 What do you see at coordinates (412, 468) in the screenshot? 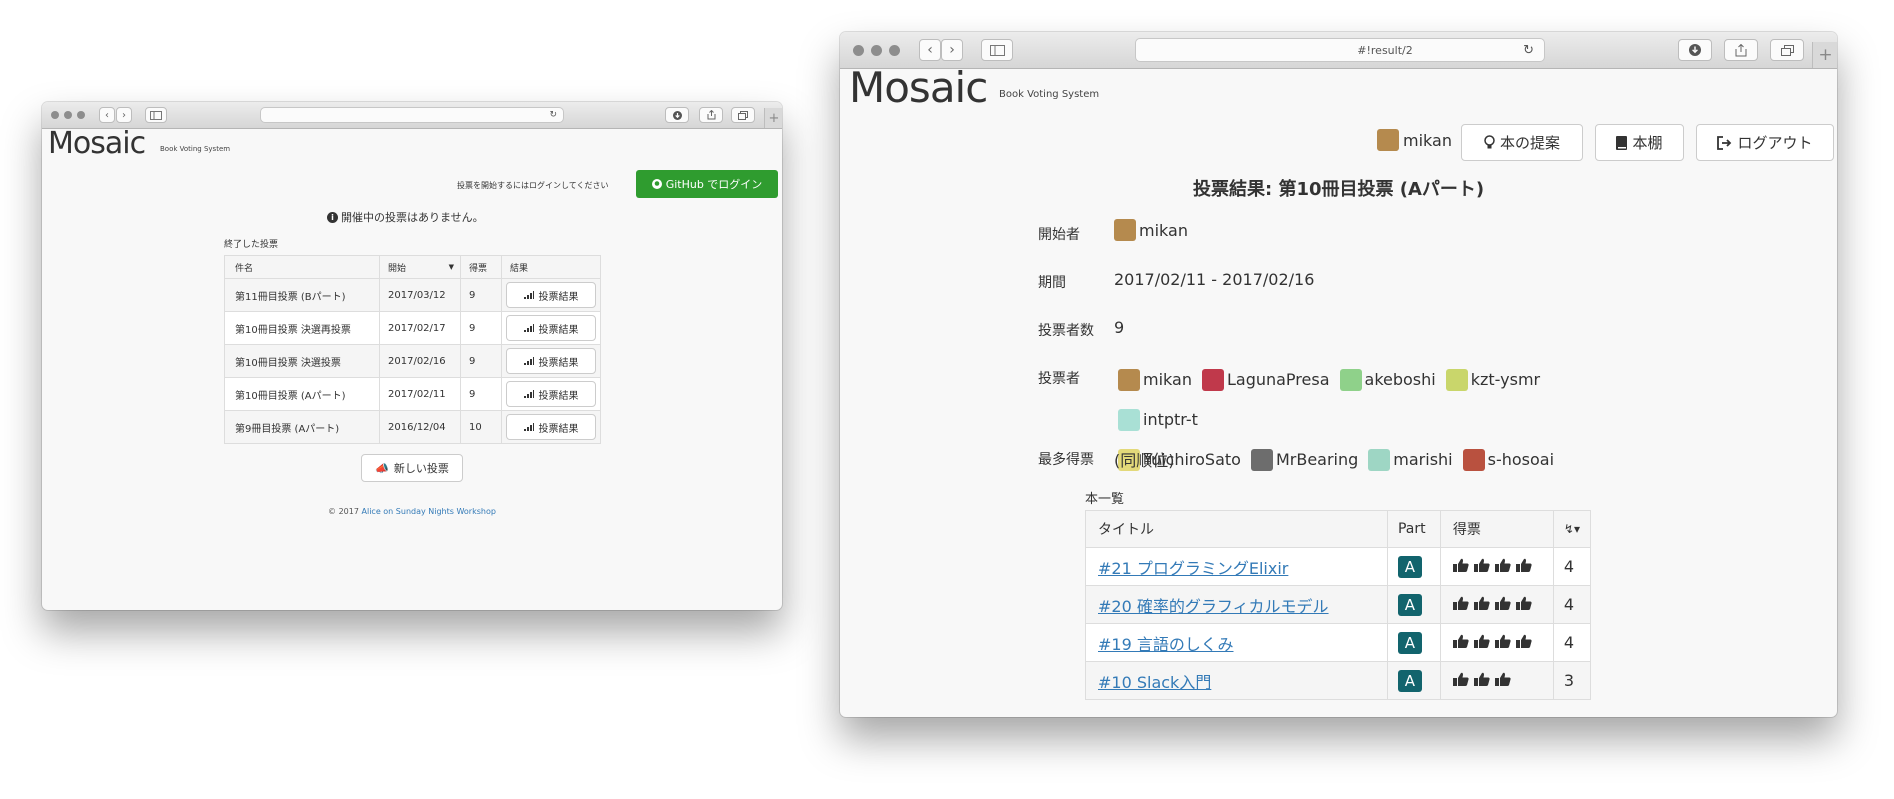
I see `new-vote-button: 📣 新しい投票` at bounding box center [412, 468].